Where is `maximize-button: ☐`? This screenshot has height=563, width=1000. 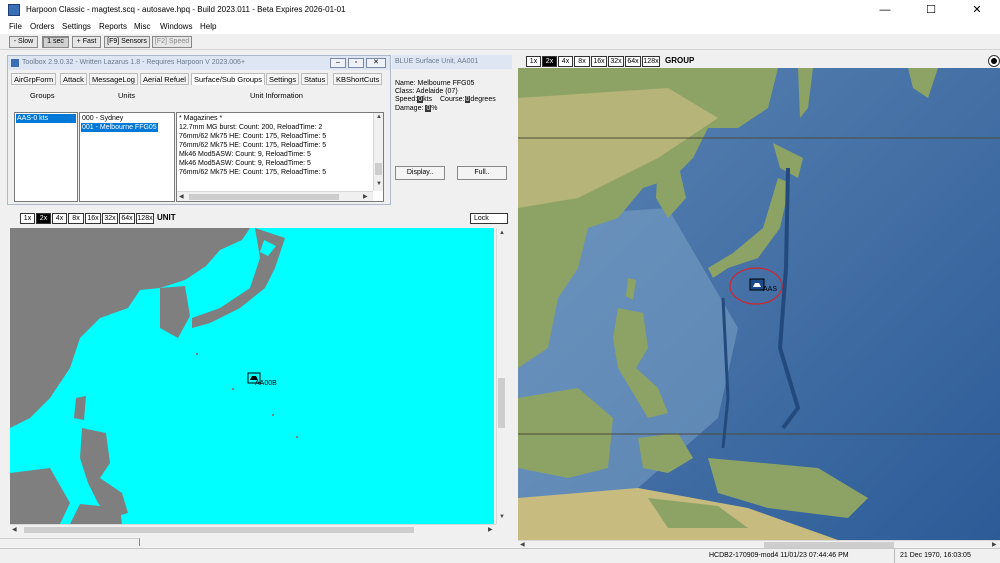
maximize-button: ☐ is located at coordinates (931, 10).